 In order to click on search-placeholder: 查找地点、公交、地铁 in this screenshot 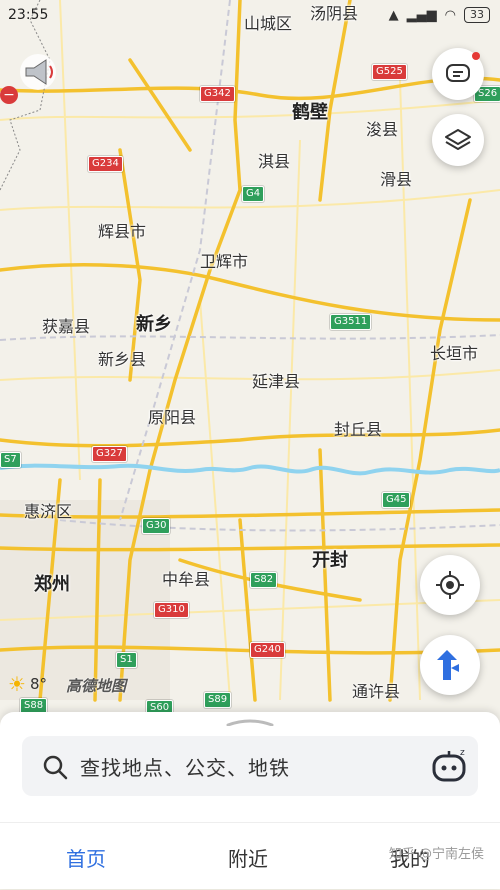, I will do `click(185, 768)`.